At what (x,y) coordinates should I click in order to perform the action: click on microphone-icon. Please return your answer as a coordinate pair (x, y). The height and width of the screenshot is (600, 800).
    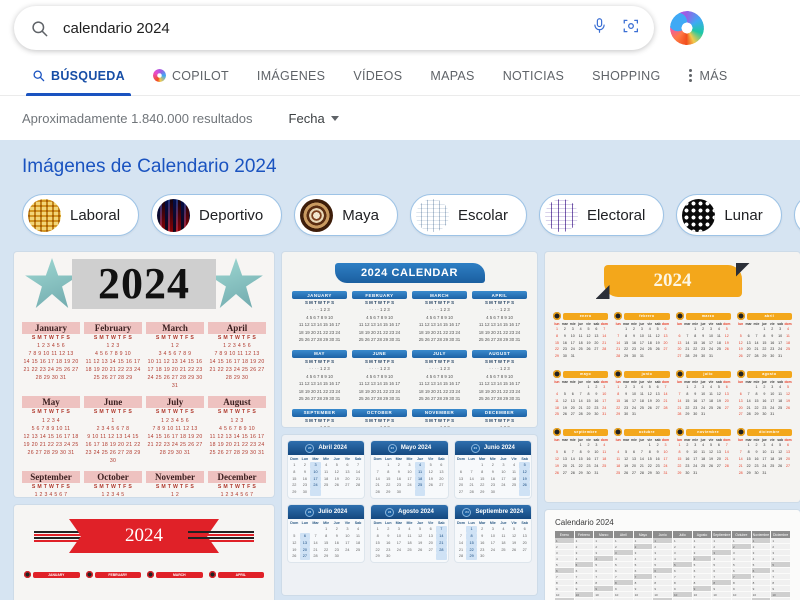
    Looking at the image, I should click on (599, 28).